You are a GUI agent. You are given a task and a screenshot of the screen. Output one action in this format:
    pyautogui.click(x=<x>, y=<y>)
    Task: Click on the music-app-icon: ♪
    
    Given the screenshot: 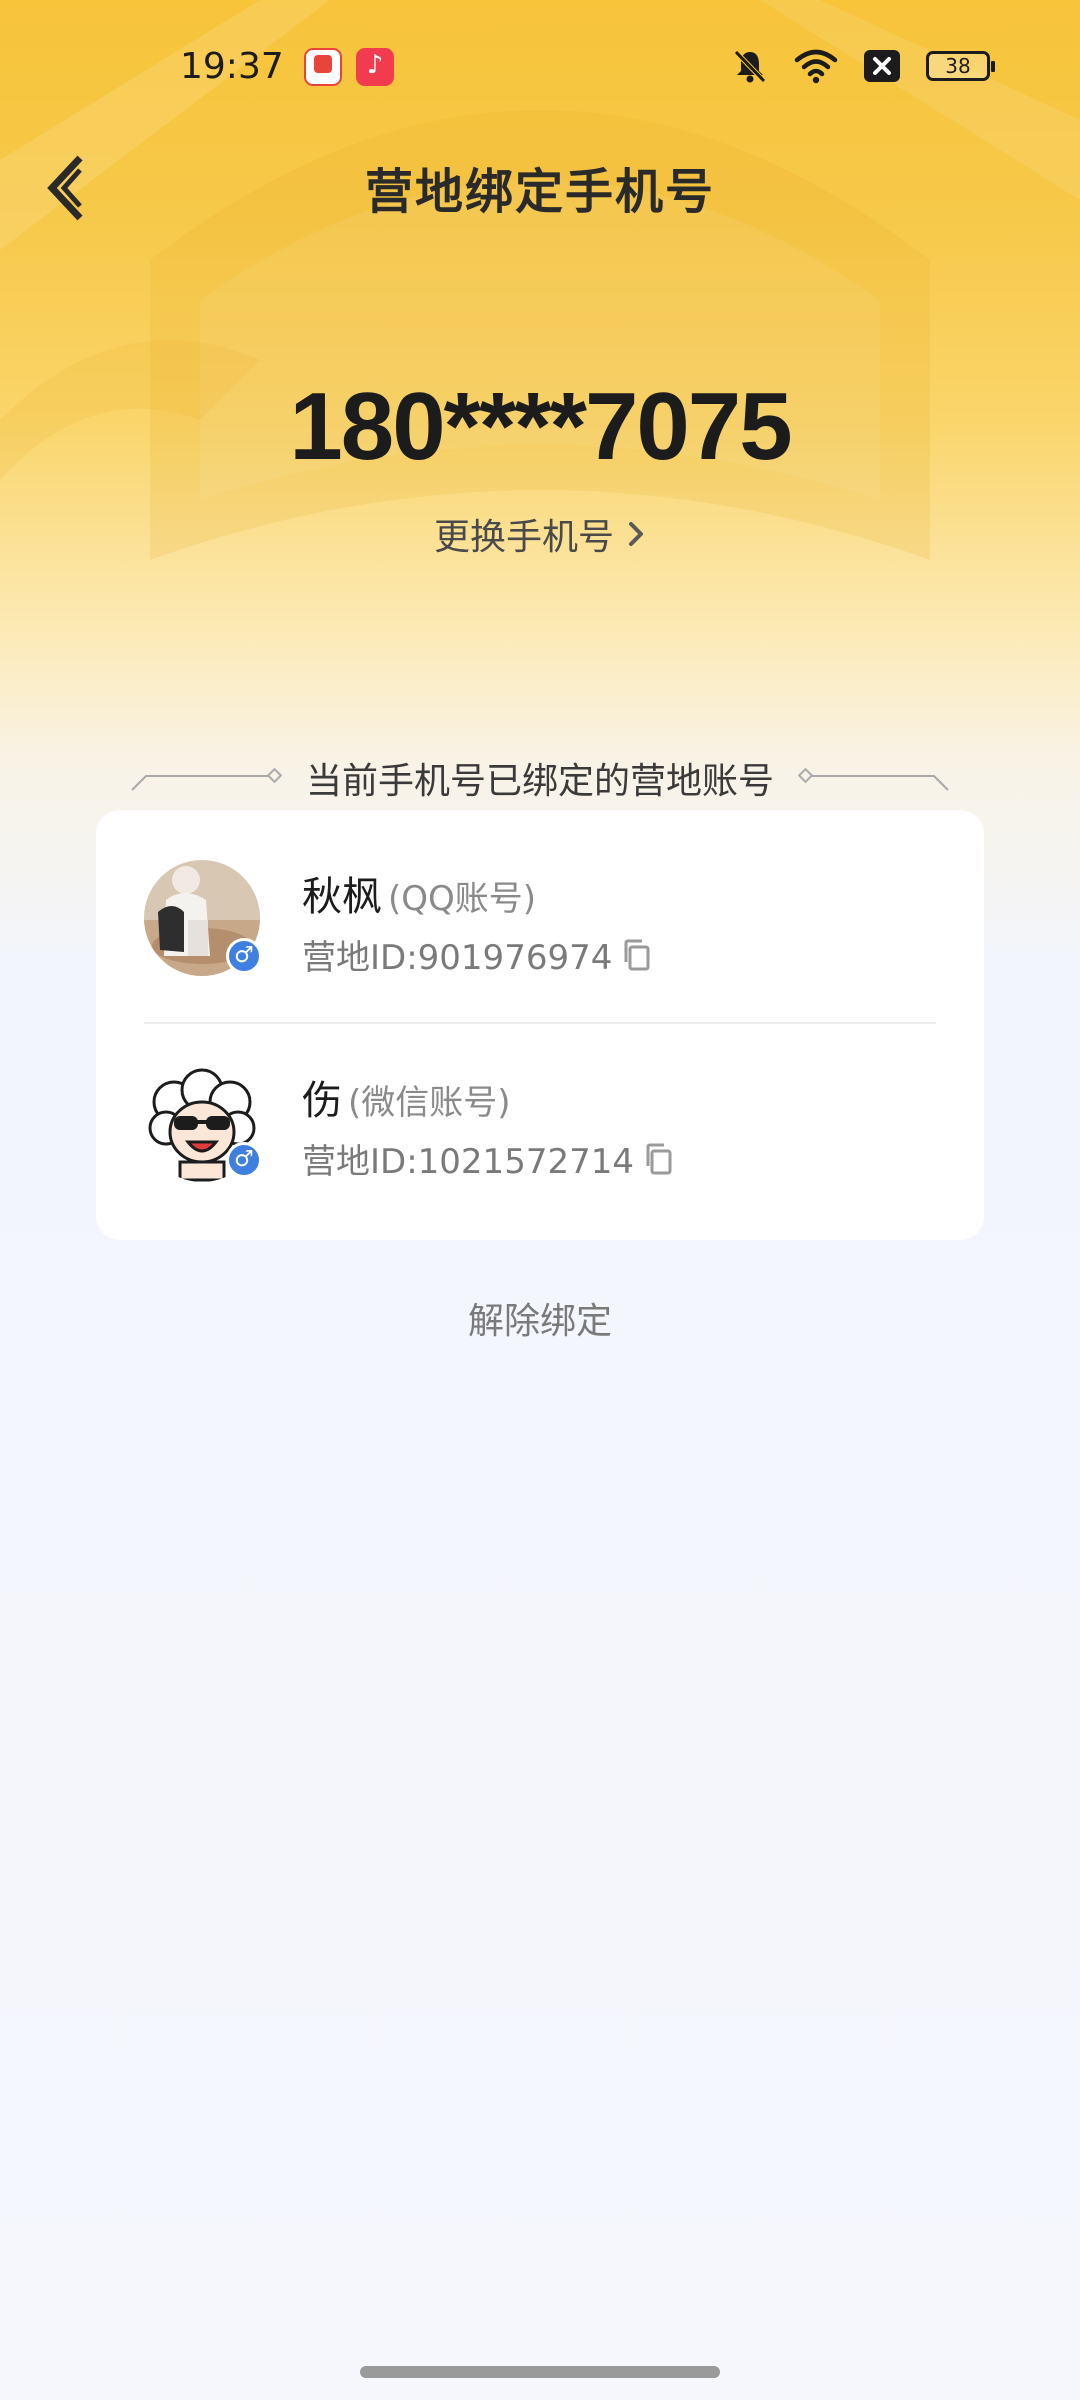 What is the action you would take?
    pyautogui.click(x=375, y=67)
    